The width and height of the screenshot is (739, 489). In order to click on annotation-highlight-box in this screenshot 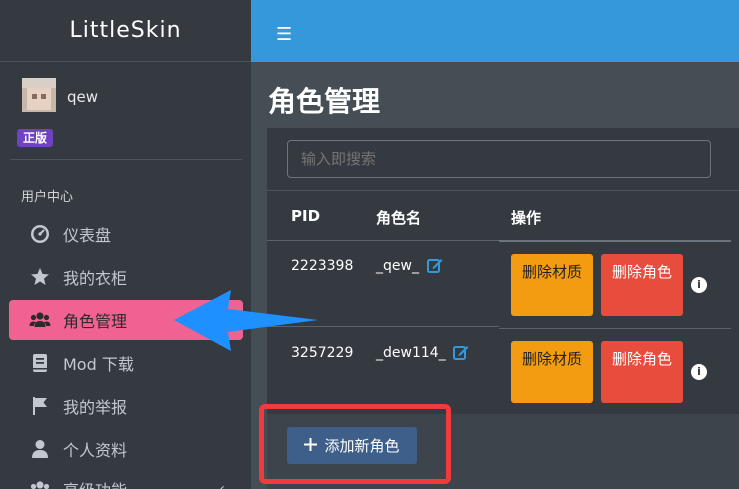, I will do `click(355, 444)`.